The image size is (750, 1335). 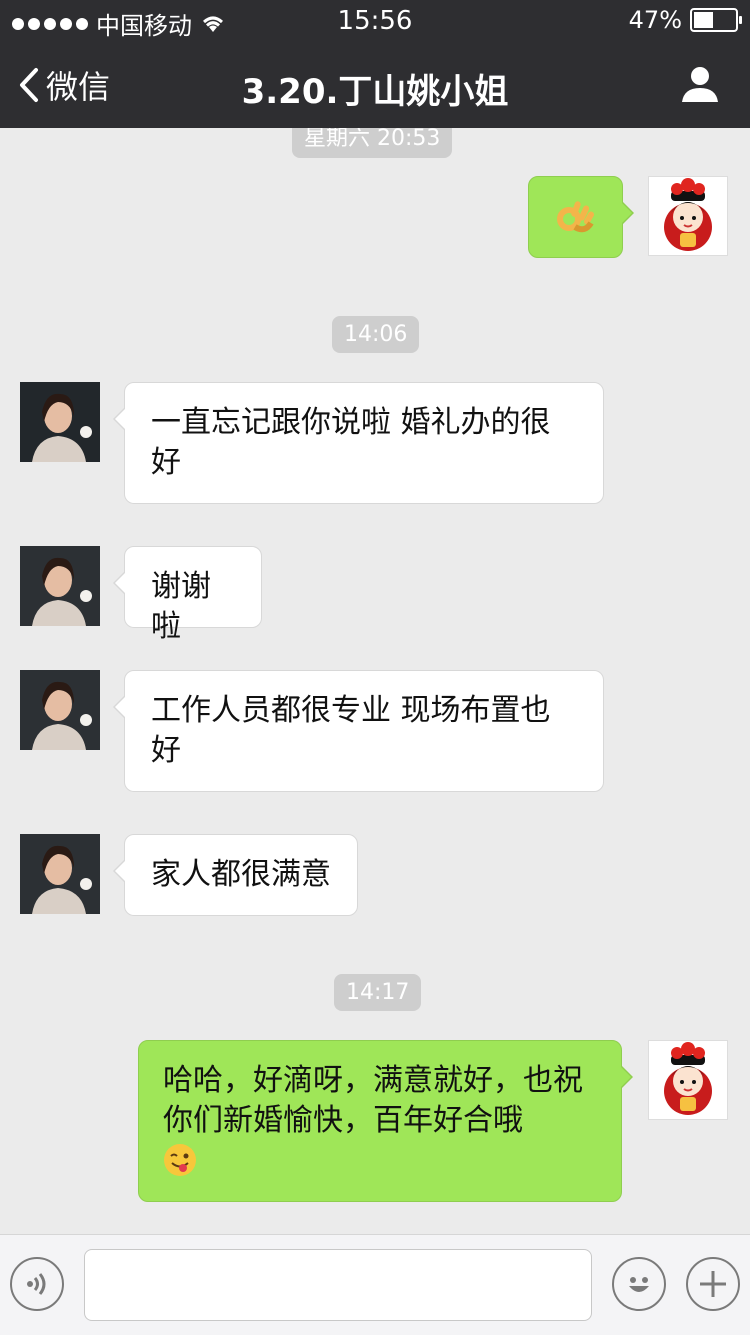 I want to click on smiley-icon, so click(x=639, y=1284).